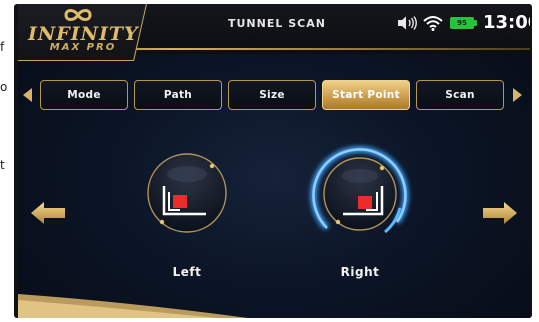 The image size is (539, 322). I want to click on screen-title: TUNNEL SCAN, so click(277, 23).